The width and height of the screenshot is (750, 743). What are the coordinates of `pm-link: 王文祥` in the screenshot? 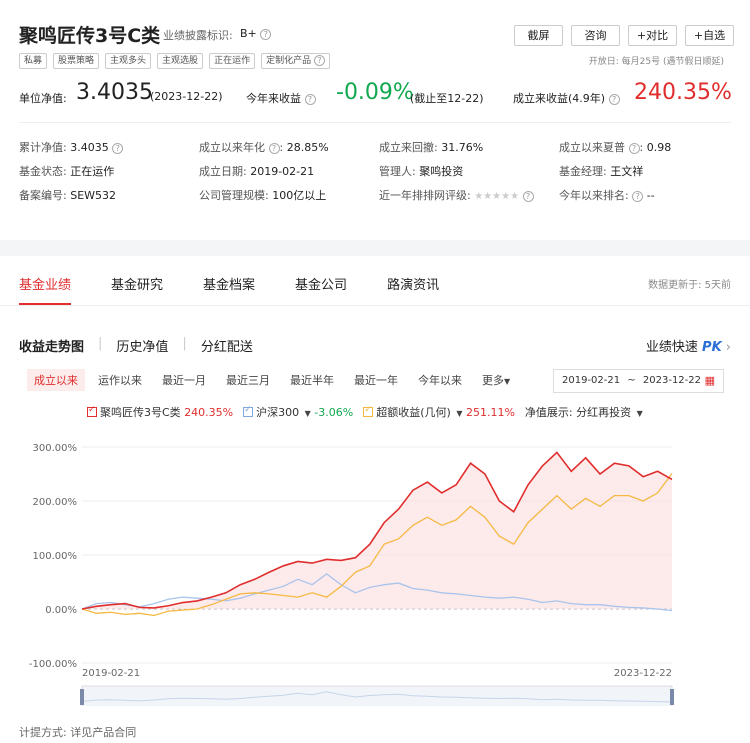 It's located at (626, 171).